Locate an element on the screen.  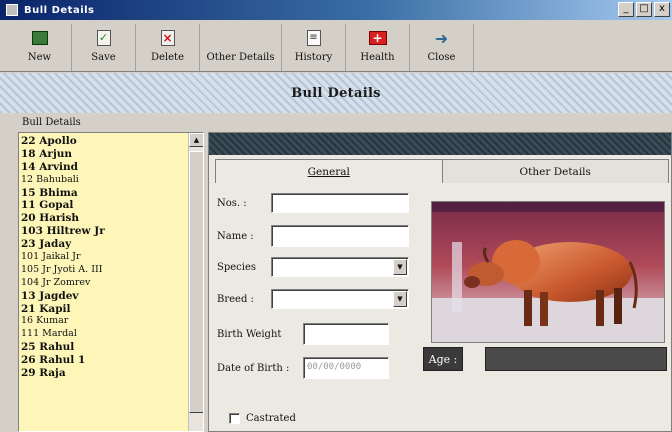
list-item: 101 Jaikal Jr is located at coordinates (104, 257).